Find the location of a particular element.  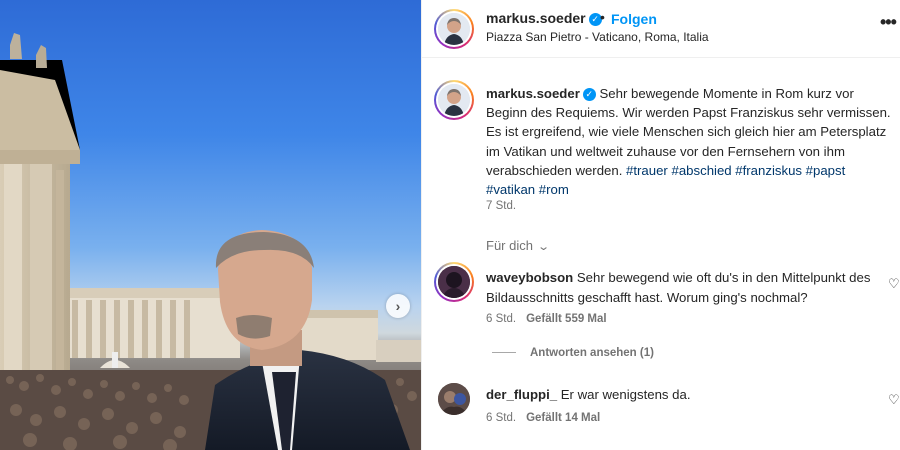

hashtag: #vatikan is located at coordinates (510, 189).